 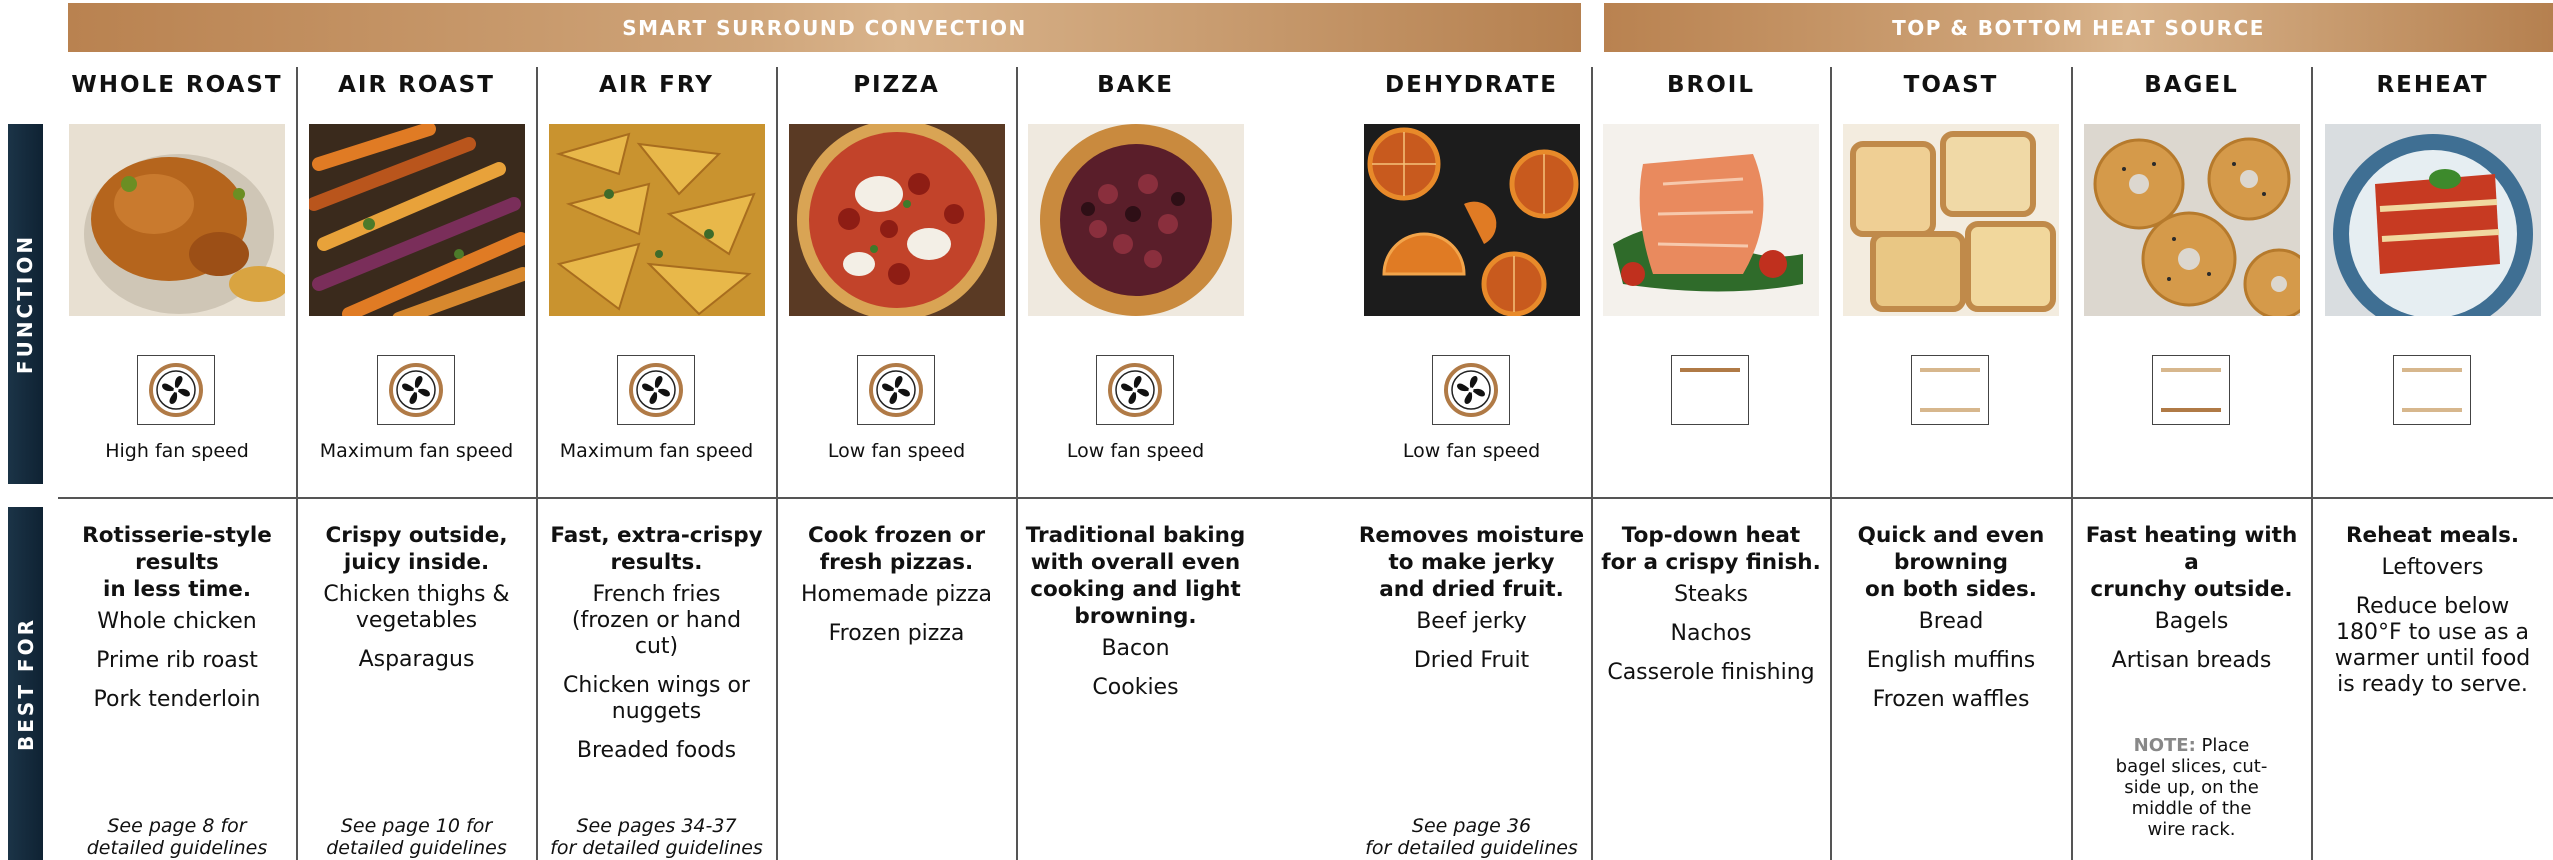 What do you see at coordinates (1710, 370) in the screenshot?
I see `top-heat-icon` at bounding box center [1710, 370].